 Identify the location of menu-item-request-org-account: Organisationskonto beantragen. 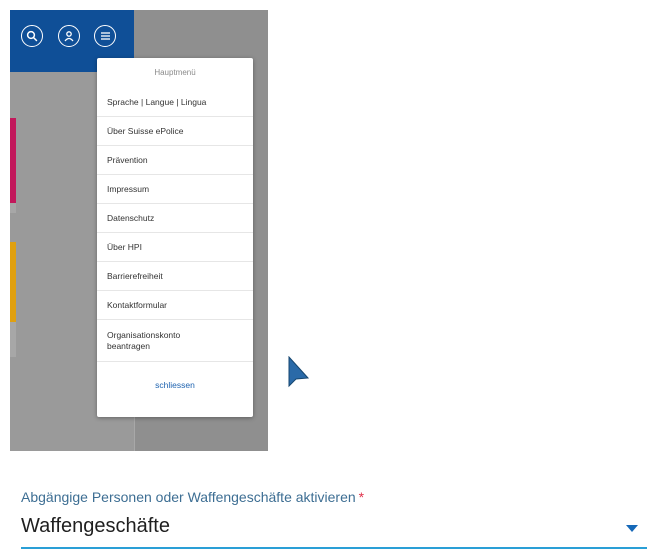
(175, 341).